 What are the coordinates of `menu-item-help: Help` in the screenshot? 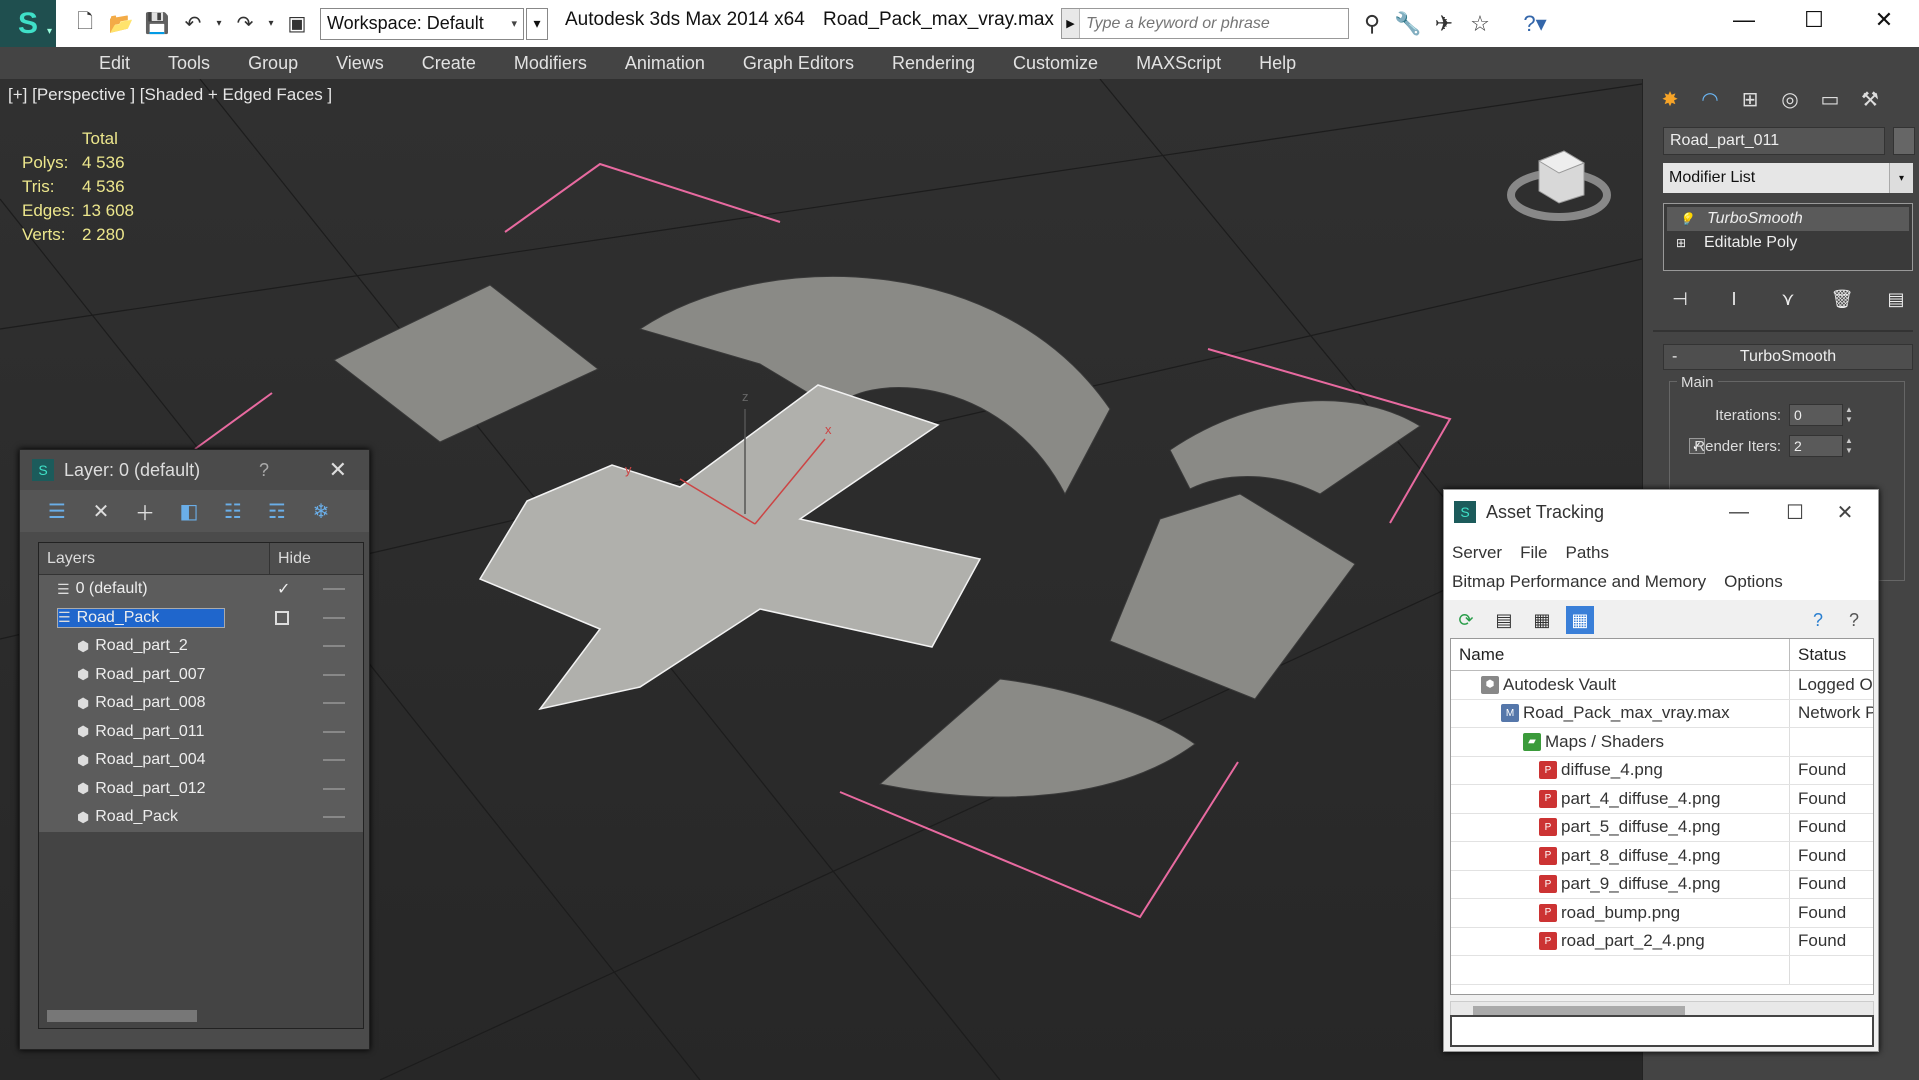 It's located at (1277, 63).